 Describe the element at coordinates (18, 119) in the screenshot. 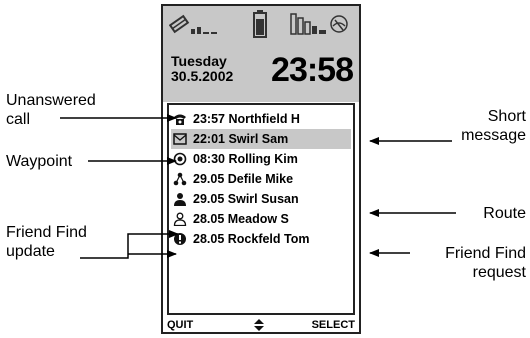

I see `callout-text: call` at that location.